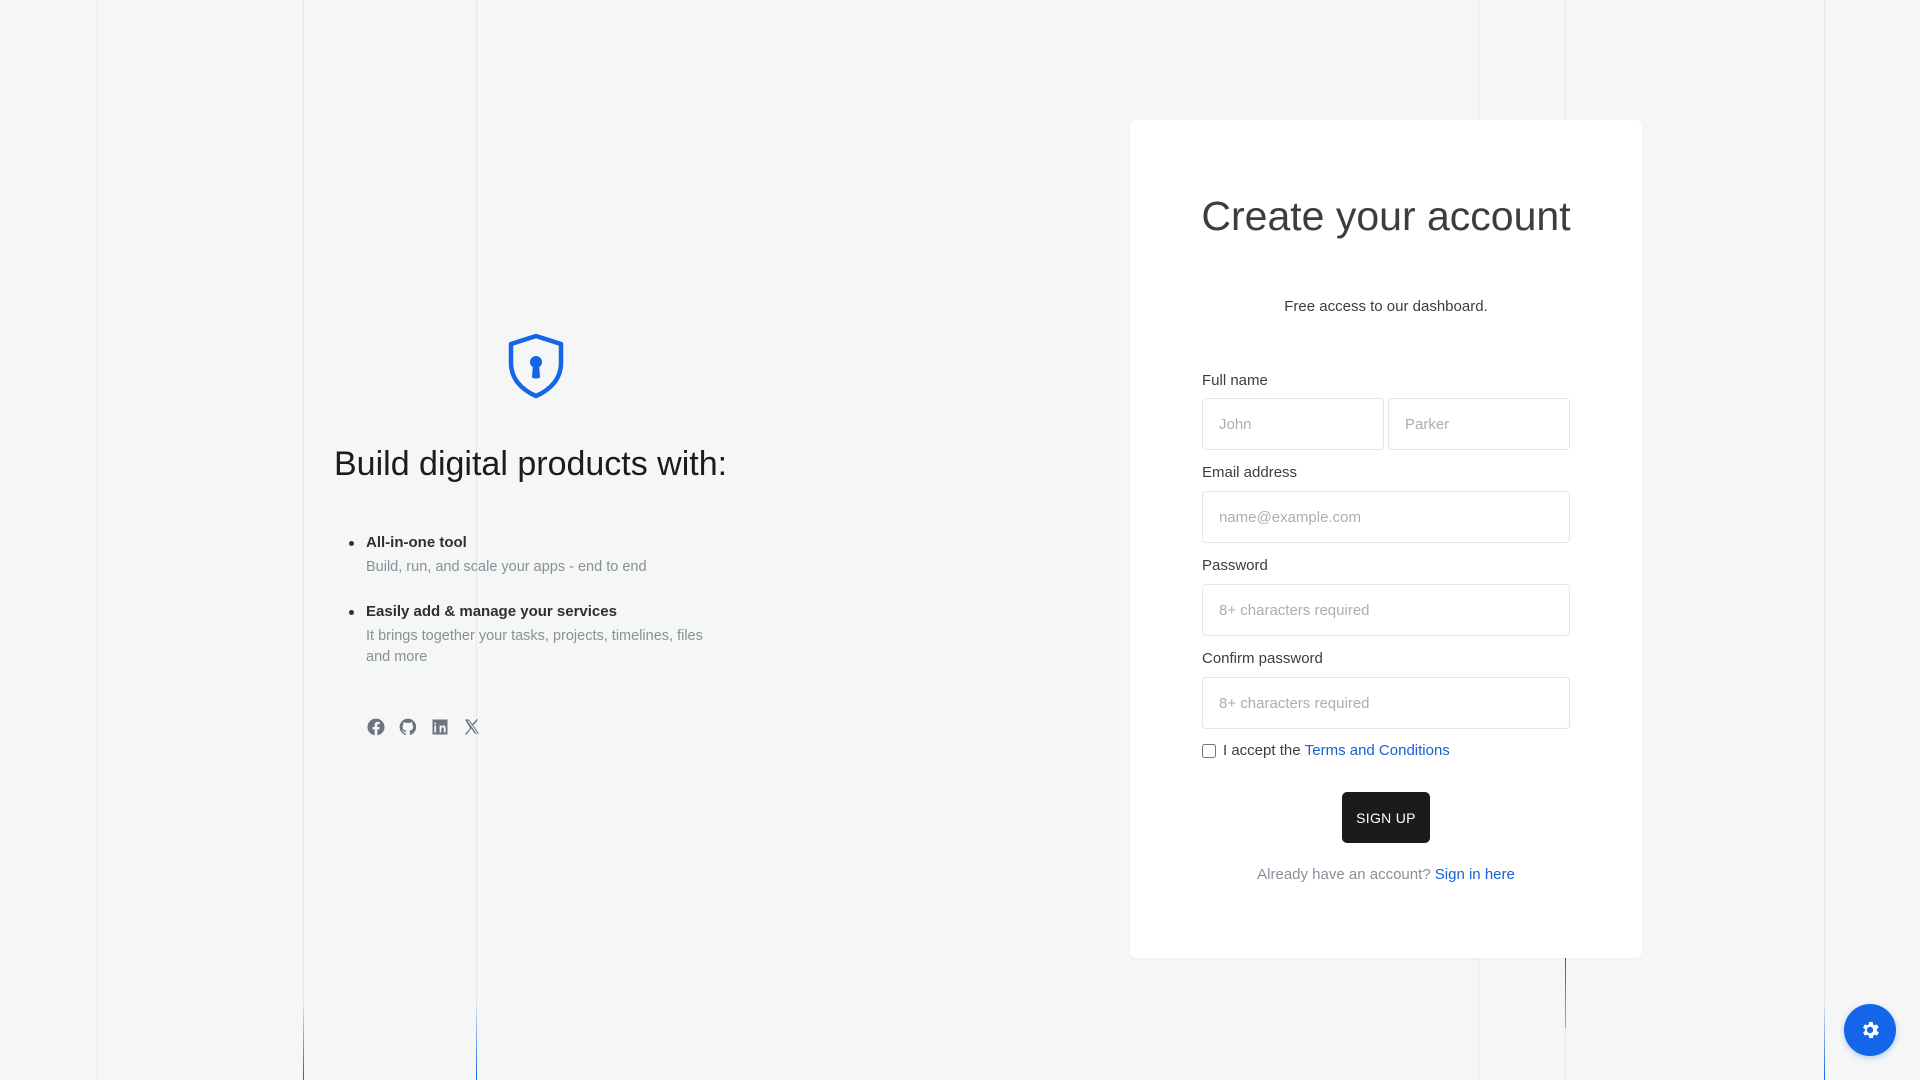  I want to click on signin-link: Sign in here, so click(1475, 874).